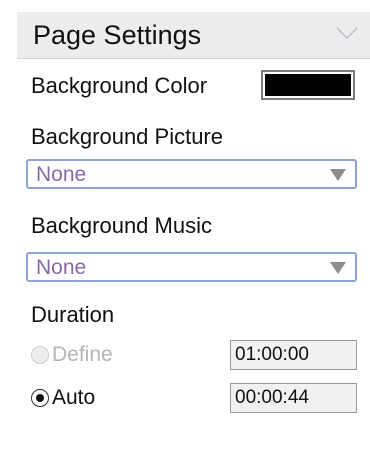 The width and height of the screenshot is (370, 466). Describe the element at coordinates (293, 398) in the screenshot. I see `auto-time-field: 00:00:44` at that location.